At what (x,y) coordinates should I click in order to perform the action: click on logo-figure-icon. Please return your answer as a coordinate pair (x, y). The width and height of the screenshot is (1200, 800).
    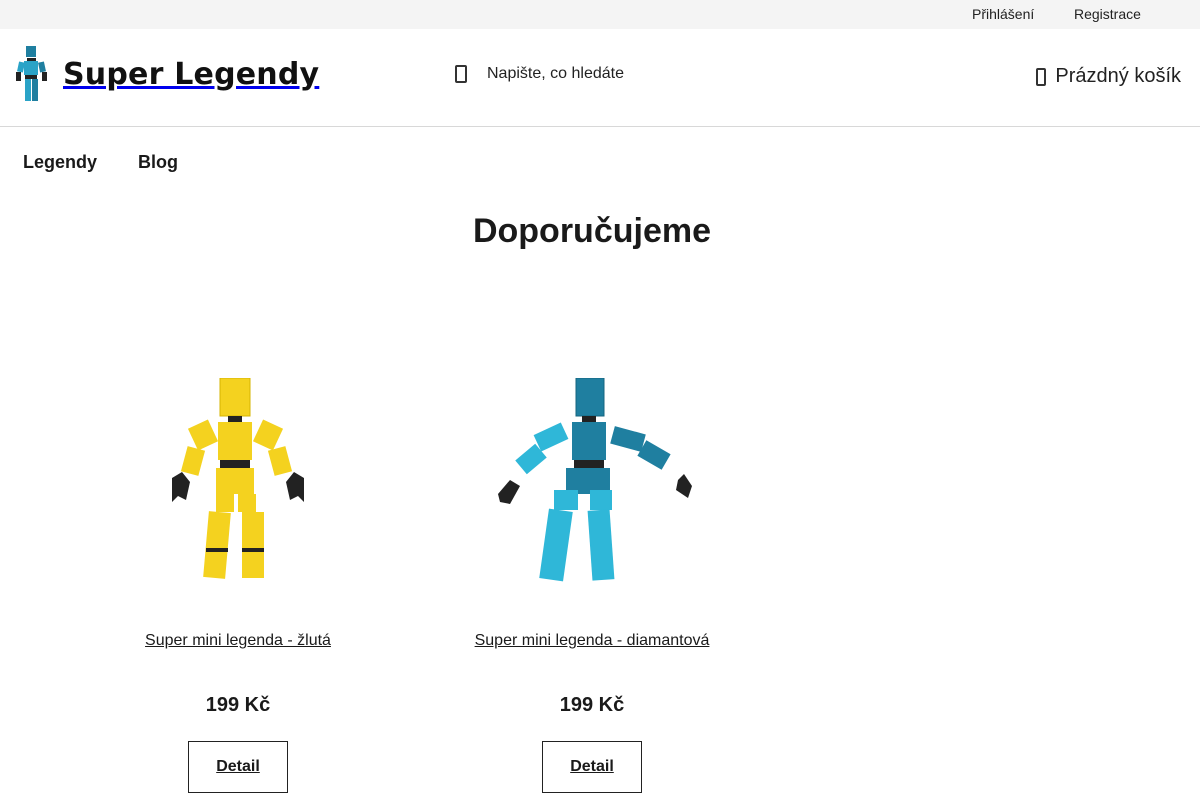
    Looking at the image, I should click on (31, 73).